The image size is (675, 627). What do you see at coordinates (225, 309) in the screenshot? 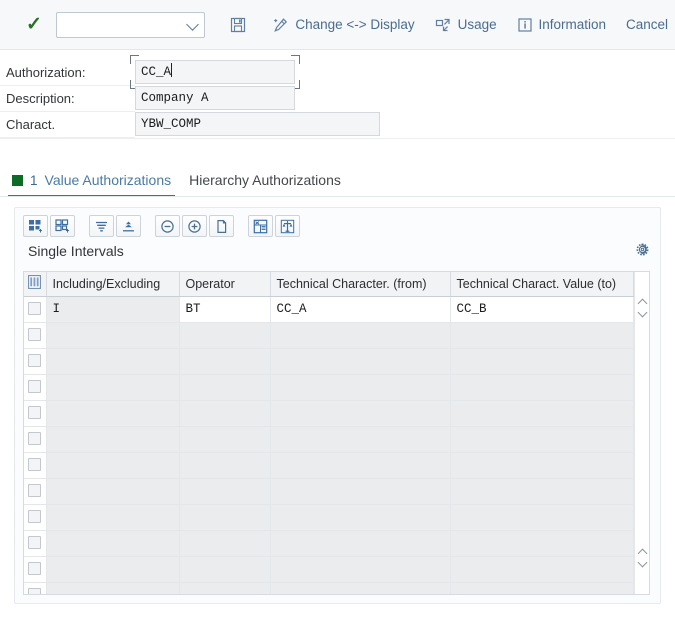
I see `cell-operator: BT` at bounding box center [225, 309].